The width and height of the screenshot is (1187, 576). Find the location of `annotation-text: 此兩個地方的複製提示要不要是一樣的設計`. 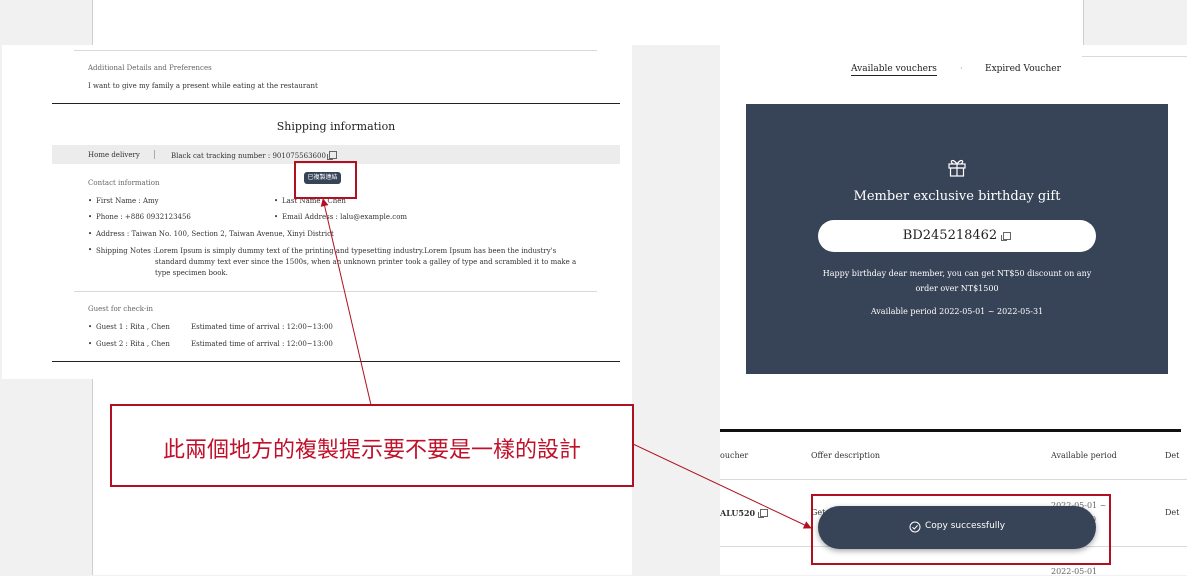

annotation-text: 此兩個地方的複製提示要不要是一樣的設計 is located at coordinates (371, 450).